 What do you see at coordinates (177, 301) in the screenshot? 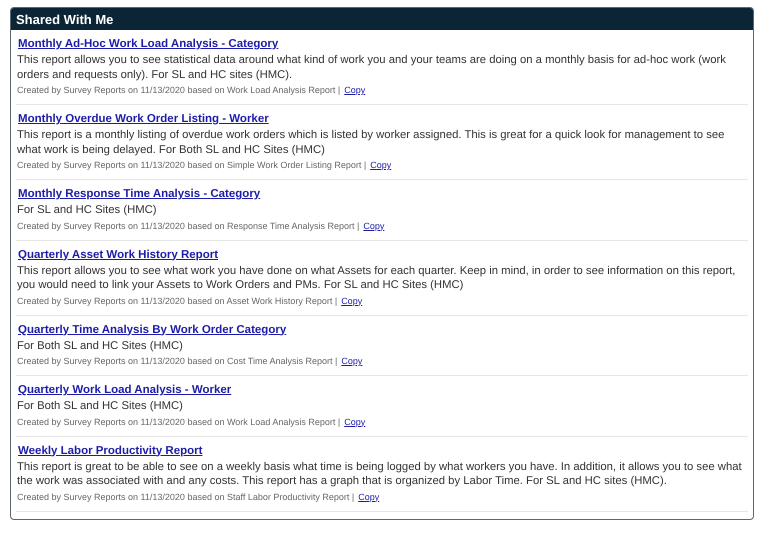
I see `report-meta: Created by Survey Reports on 11/13/2020 based on Asset Work History Report |` at bounding box center [177, 301].